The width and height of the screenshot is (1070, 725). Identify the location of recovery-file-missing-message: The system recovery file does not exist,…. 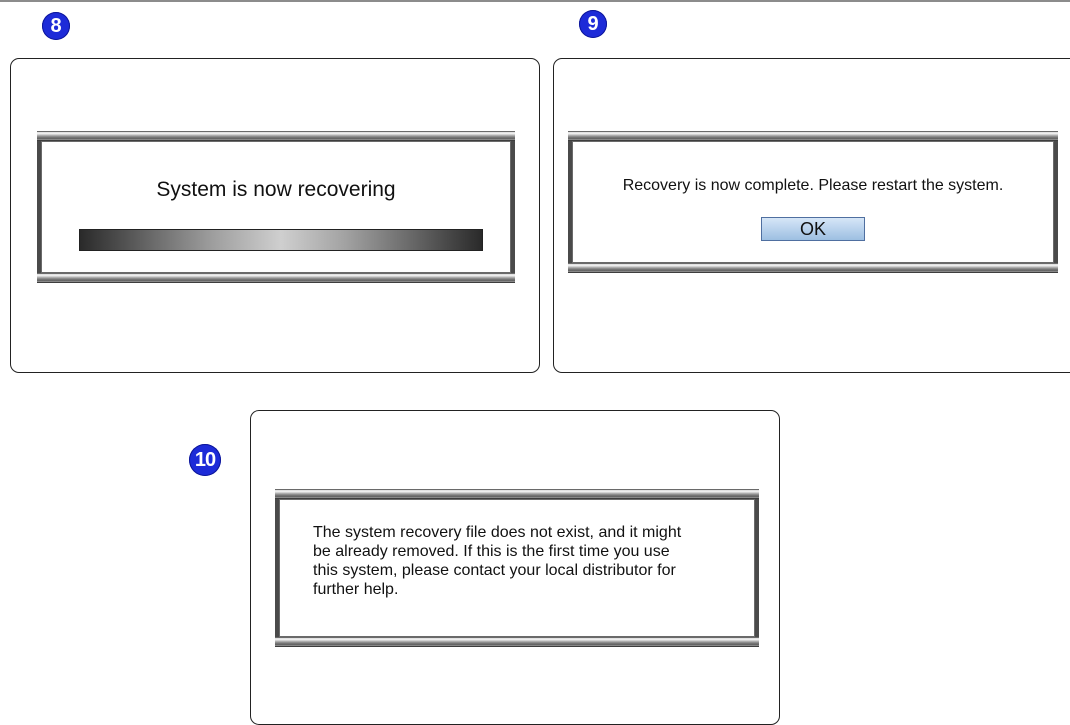
(528, 561).